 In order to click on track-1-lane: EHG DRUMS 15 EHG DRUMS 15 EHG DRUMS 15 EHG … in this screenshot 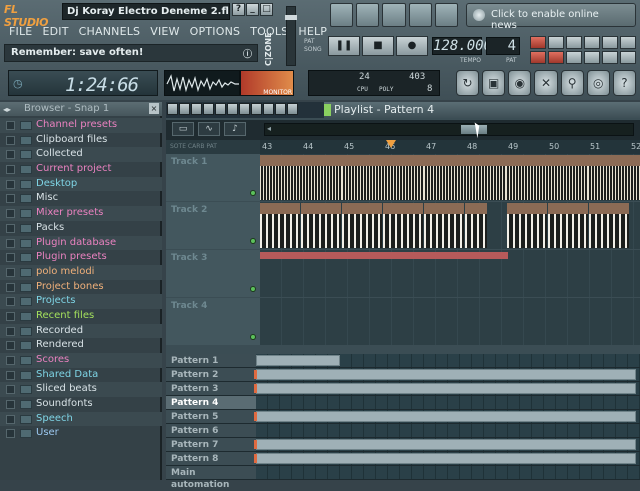, I will do `click(450, 177)`.